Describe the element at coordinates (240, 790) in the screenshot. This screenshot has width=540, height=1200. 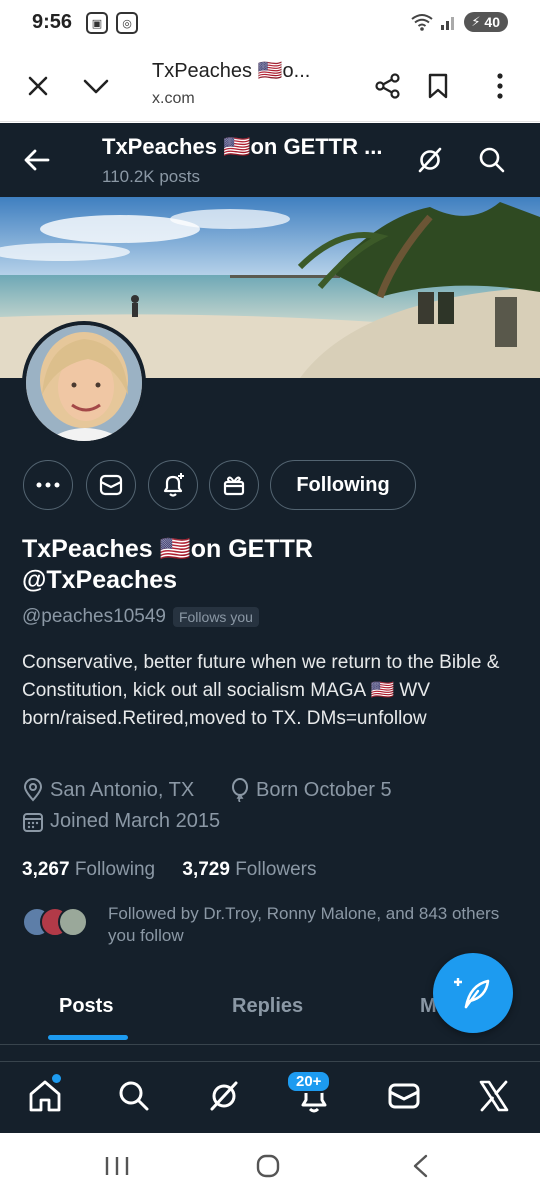
I see `balloon-icon` at that location.